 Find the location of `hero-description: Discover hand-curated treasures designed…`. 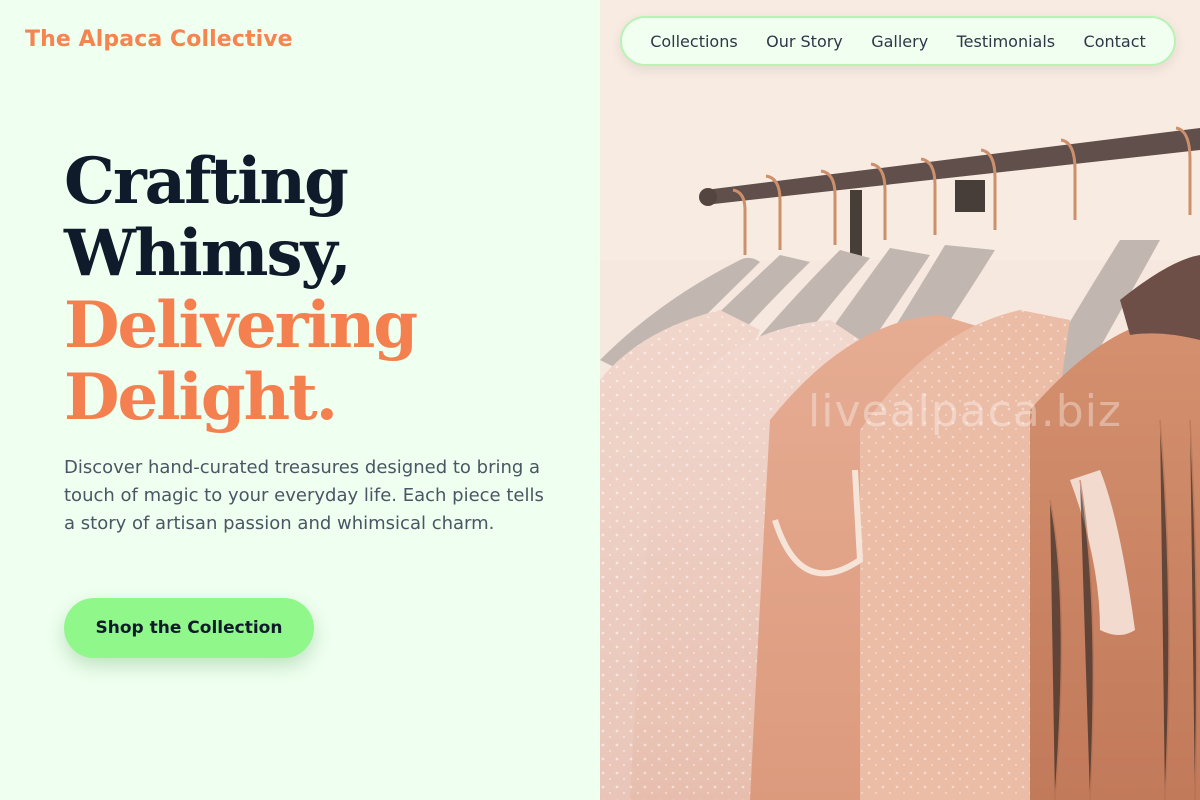

hero-description: Discover hand-curated treasures designed… is located at coordinates (304, 495).